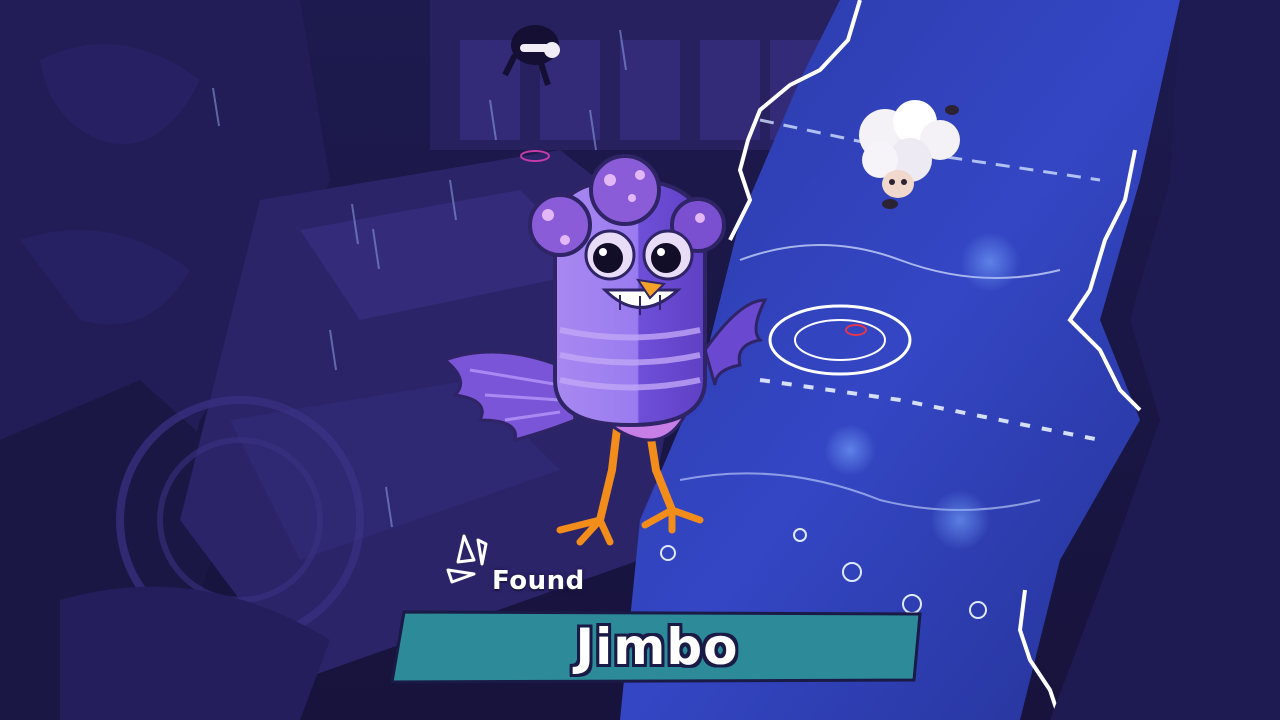 The width and height of the screenshot is (1280, 720). Describe the element at coordinates (538, 581) in the screenshot. I see `found-label: Found` at that location.